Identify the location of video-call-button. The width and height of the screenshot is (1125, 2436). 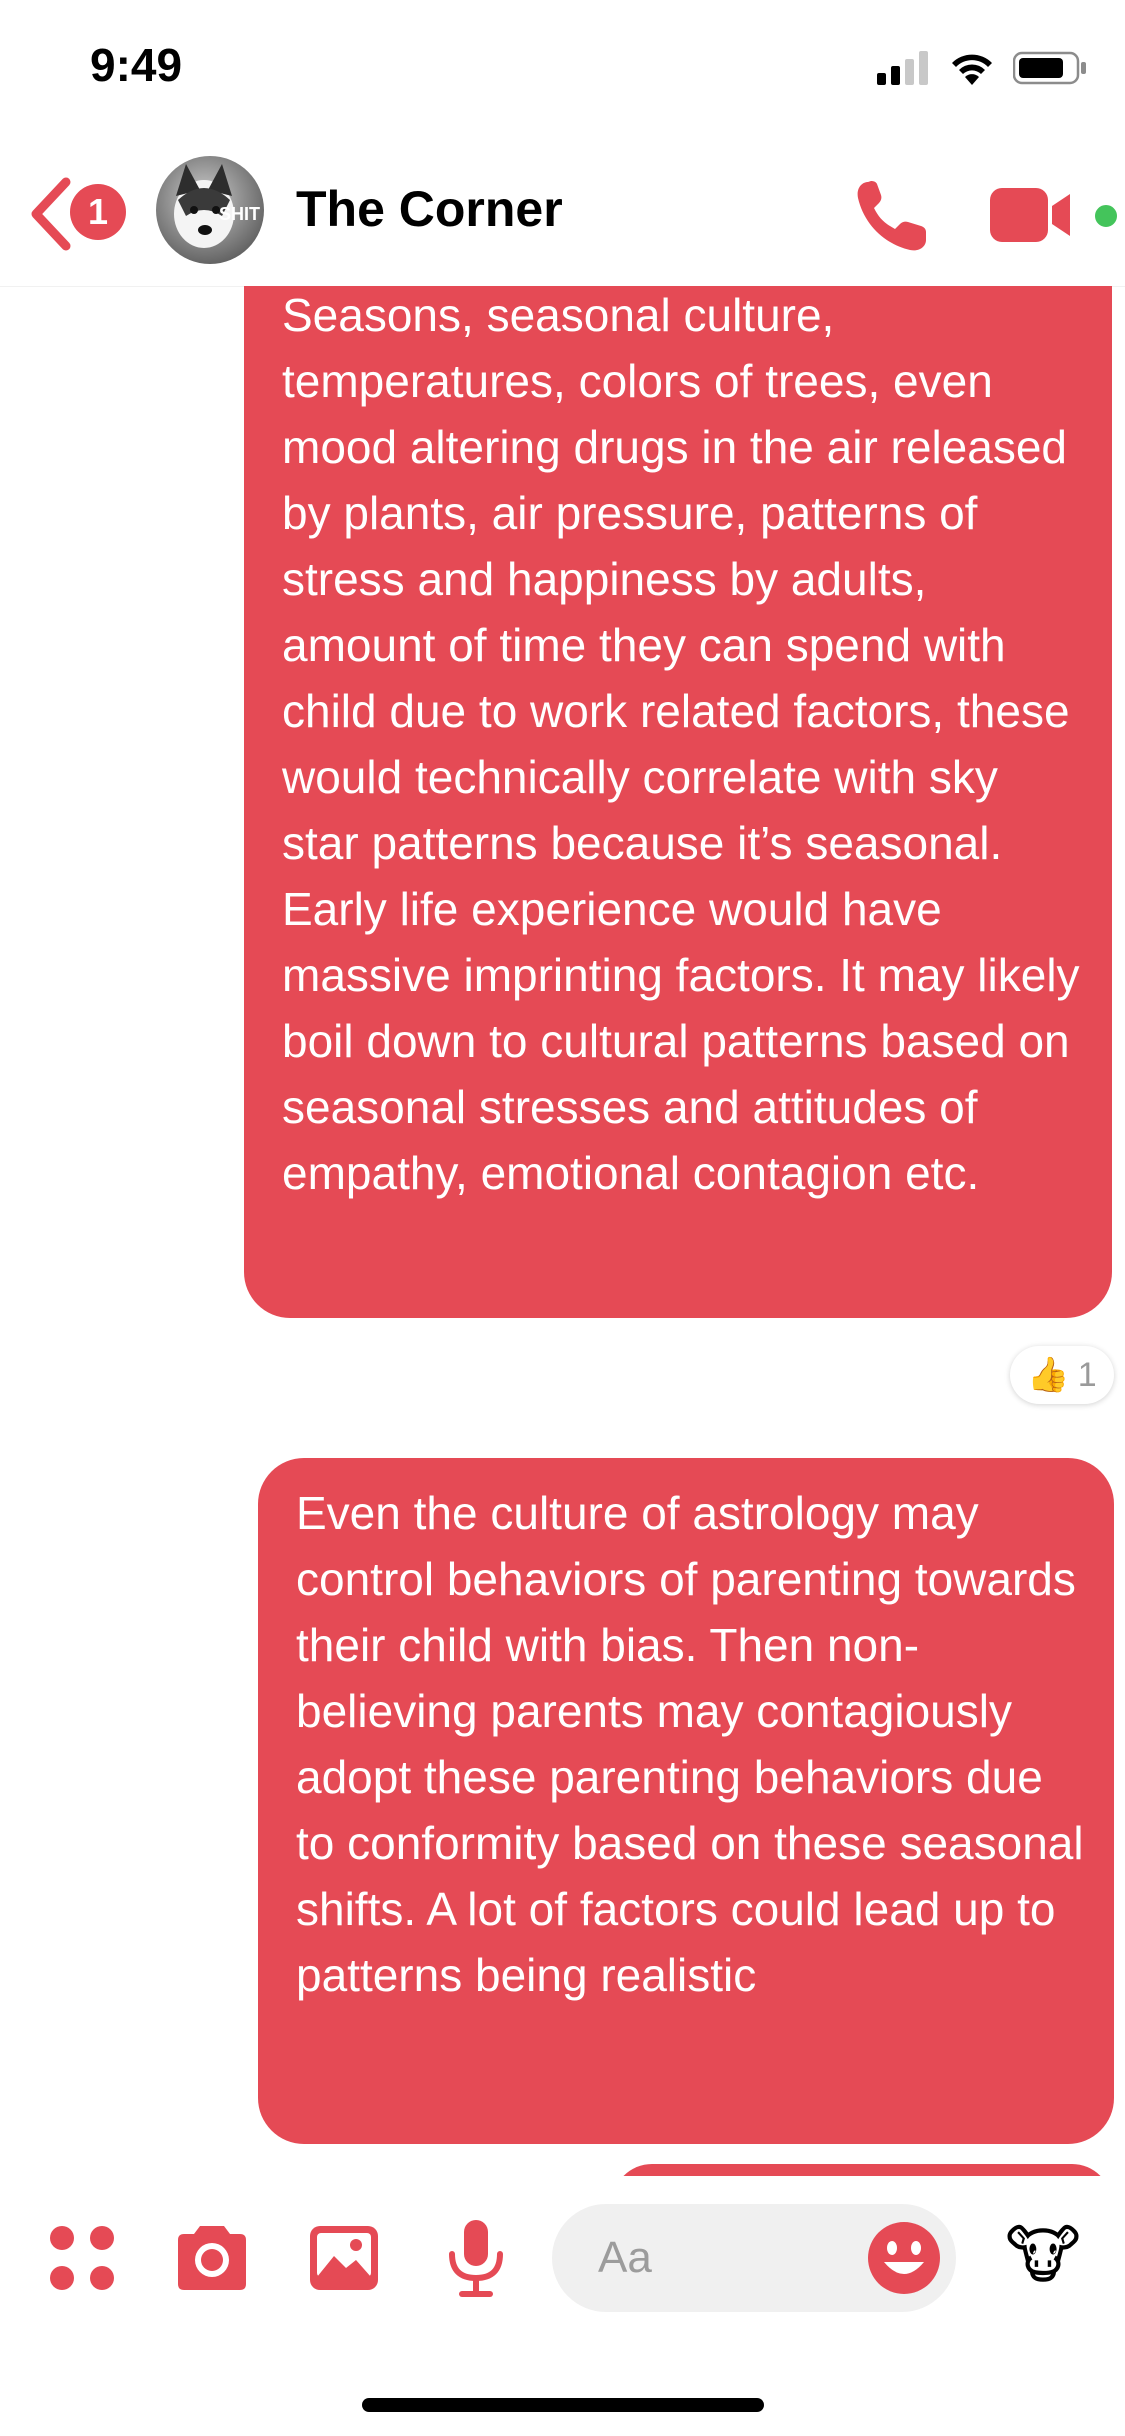
(1033, 215).